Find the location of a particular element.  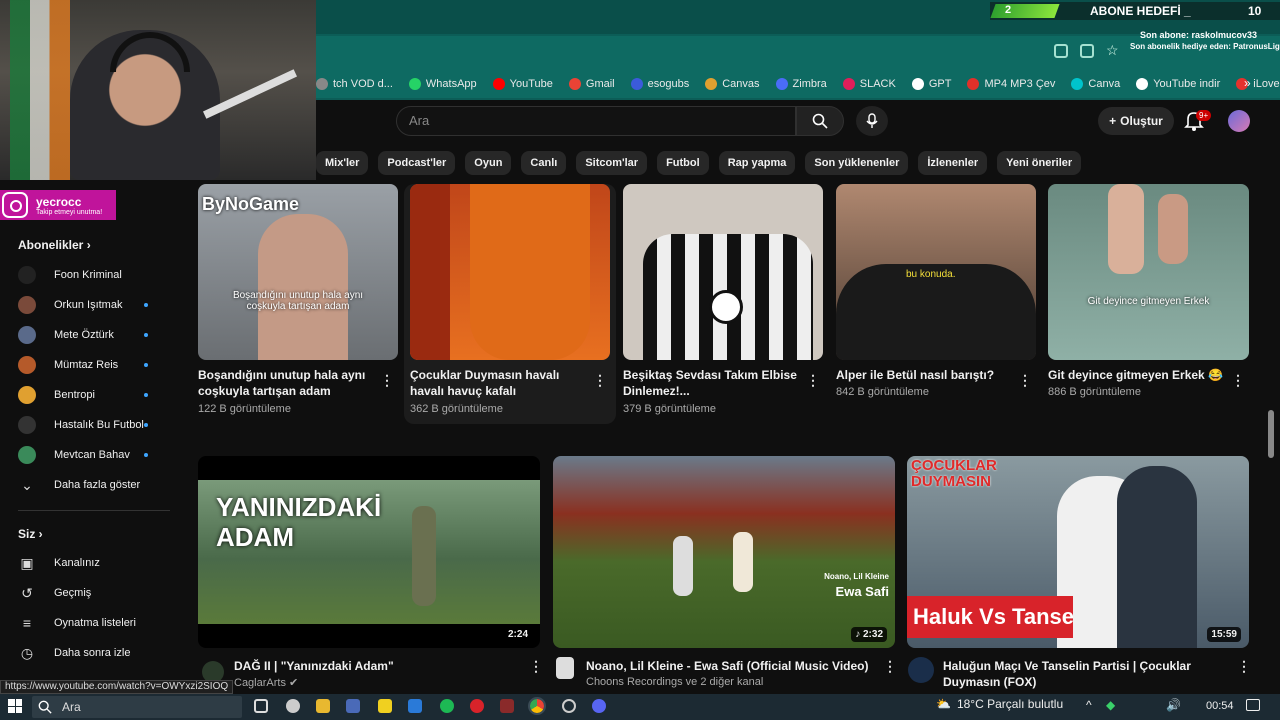

sidebar-item-watch-later: ◷ Daha sonra izle is located at coordinates (93, 653).